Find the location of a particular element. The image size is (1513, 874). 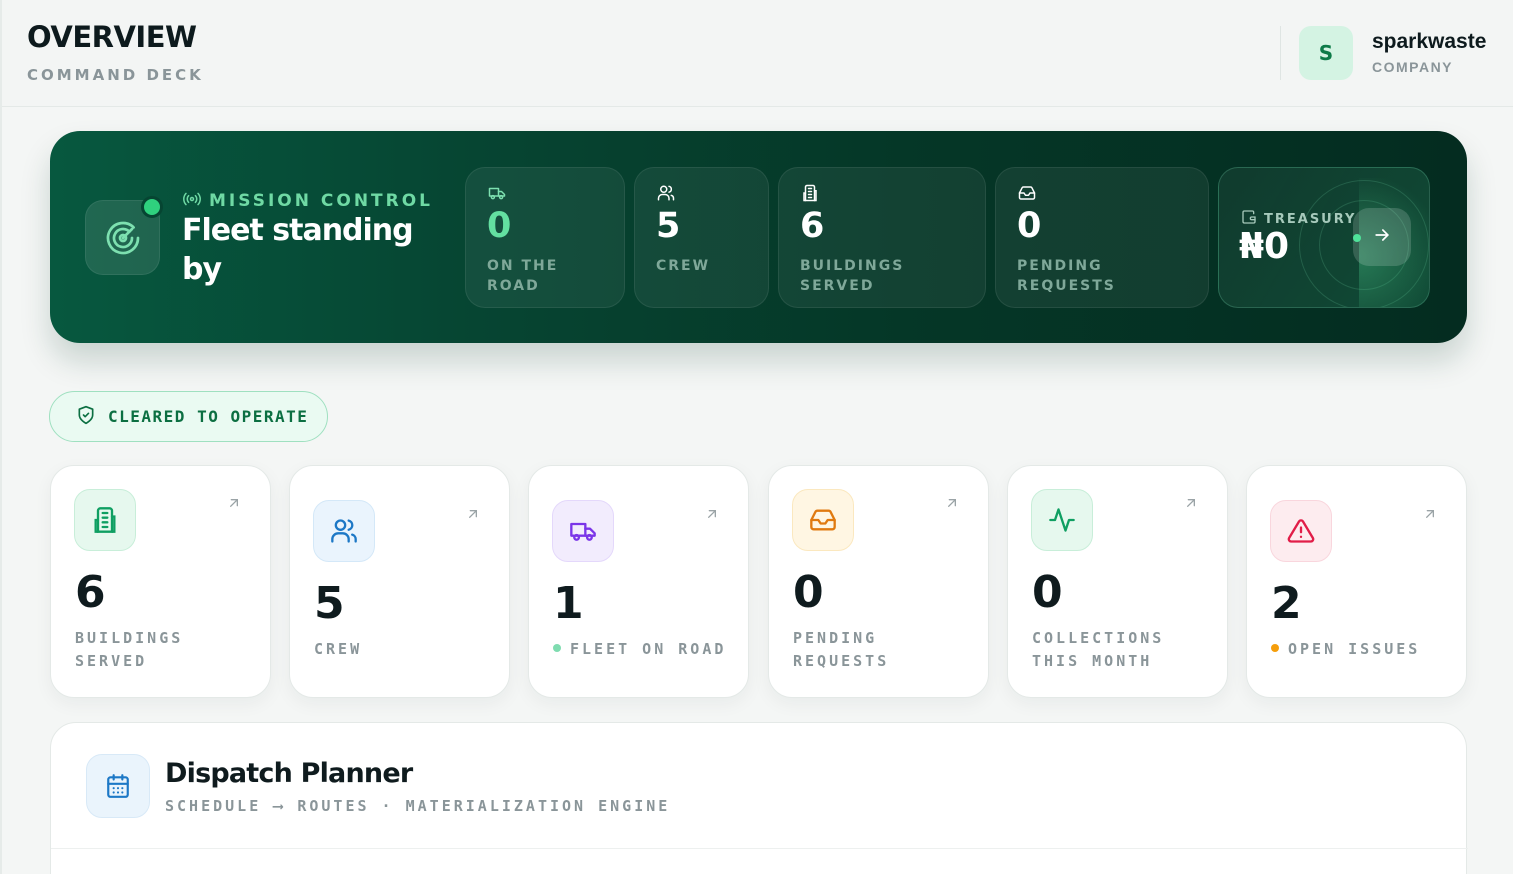

stat-value: 6 is located at coordinates (90, 592).